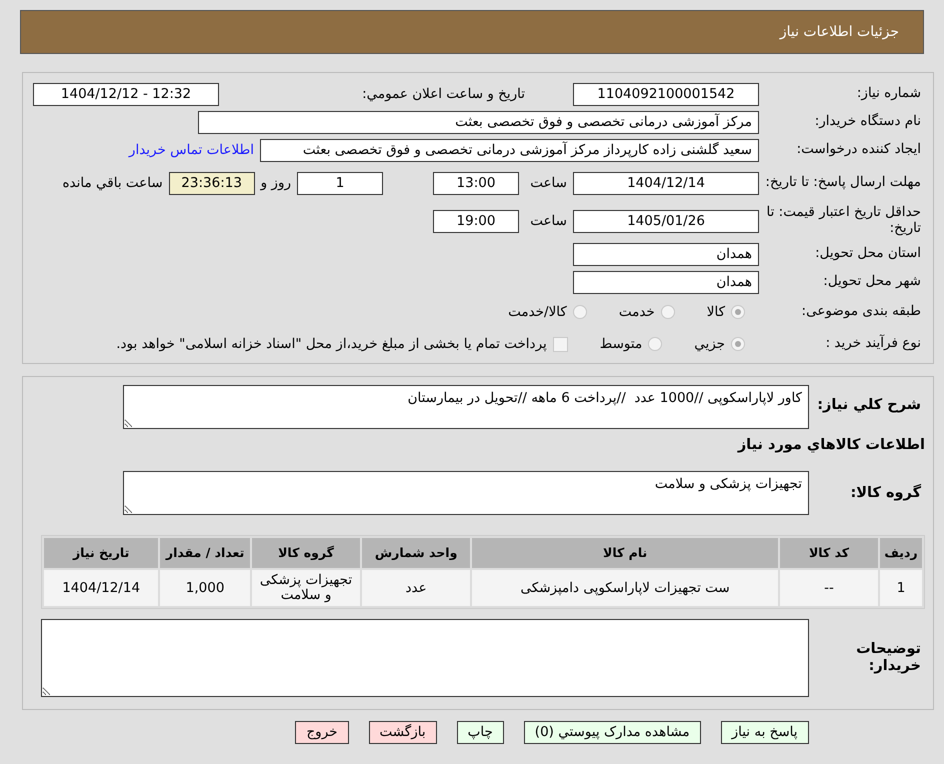 The height and width of the screenshot is (764, 944). Describe the element at coordinates (612, 732) in the screenshot. I see `action-button: مشاهده مدارک پیوستي (0)` at that location.